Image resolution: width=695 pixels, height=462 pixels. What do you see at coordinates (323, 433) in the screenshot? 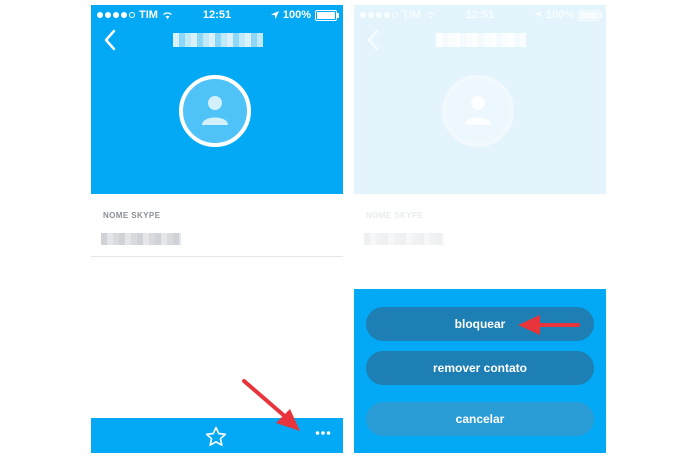
I see `more-dots-icon` at bounding box center [323, 433].